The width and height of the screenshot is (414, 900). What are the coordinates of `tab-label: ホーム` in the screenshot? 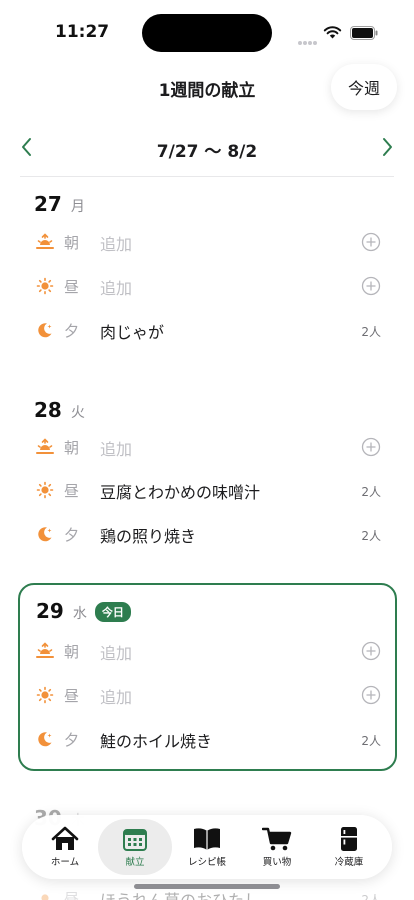 It's located at (65, 862).